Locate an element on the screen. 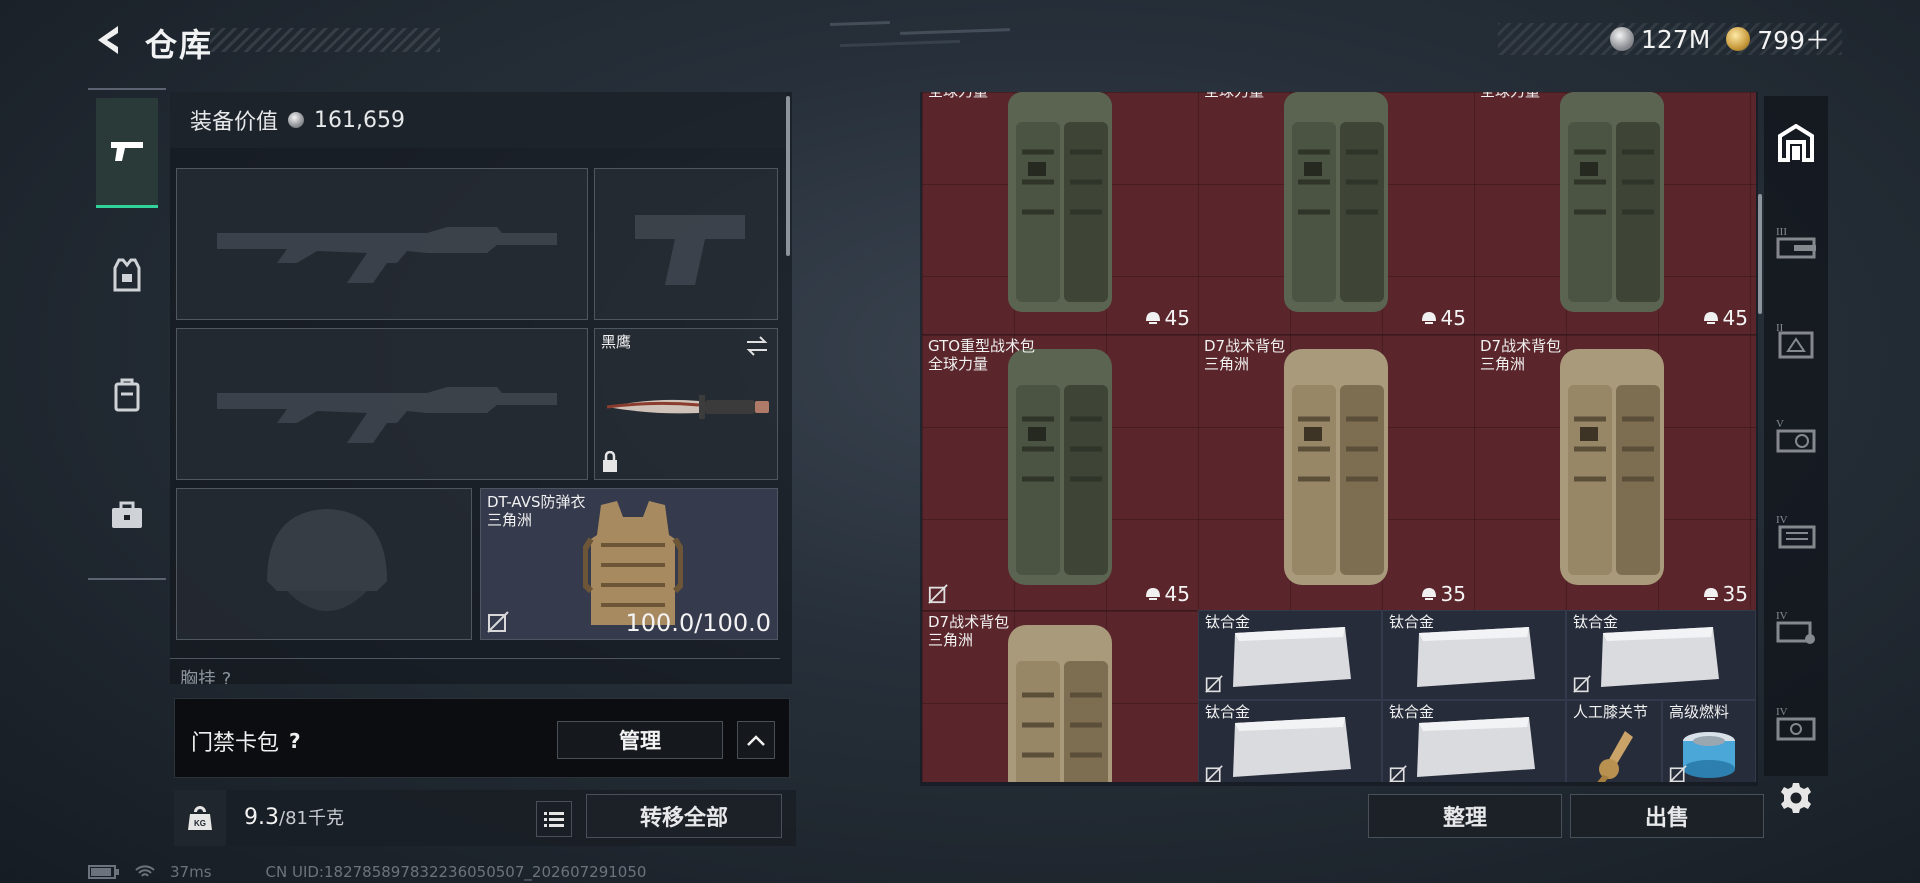 This screenshot has height=883, width=1920. storage-container-icon: V is located at coordinates (1796, 435).